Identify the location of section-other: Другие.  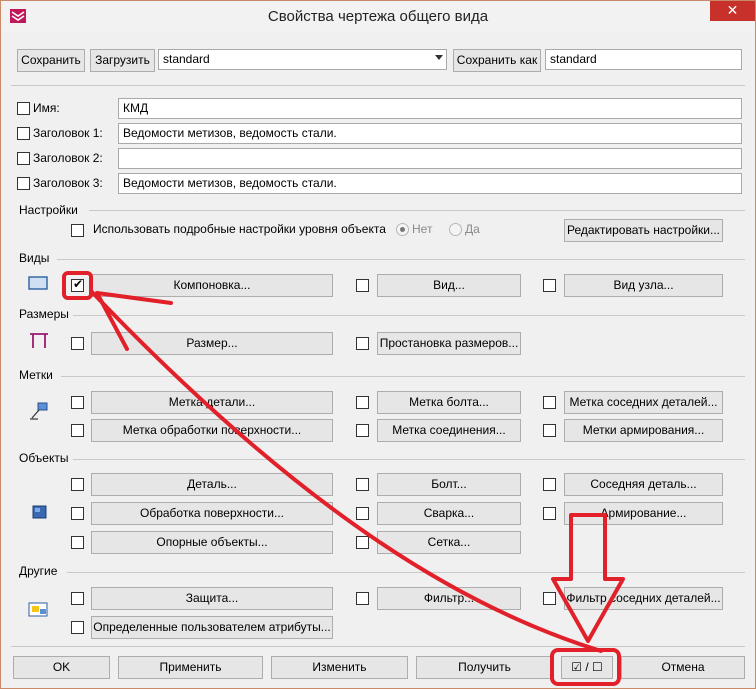
(38, 571).